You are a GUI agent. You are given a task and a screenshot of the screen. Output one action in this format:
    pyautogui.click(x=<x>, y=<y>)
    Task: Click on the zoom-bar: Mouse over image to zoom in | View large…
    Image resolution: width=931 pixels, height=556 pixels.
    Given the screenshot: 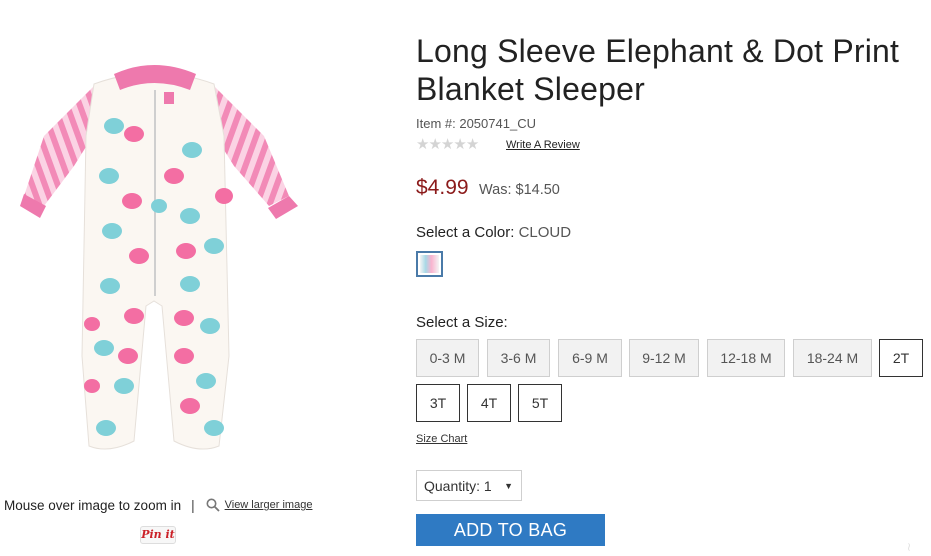 What is the action you would take?
    pyautogui.click(x=158, y=505)
    